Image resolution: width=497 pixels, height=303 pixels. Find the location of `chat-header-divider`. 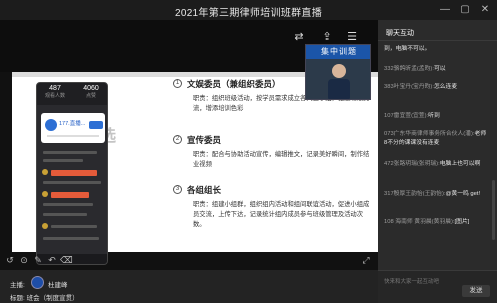

chat-header-divider is located at coordinates (437, 40).